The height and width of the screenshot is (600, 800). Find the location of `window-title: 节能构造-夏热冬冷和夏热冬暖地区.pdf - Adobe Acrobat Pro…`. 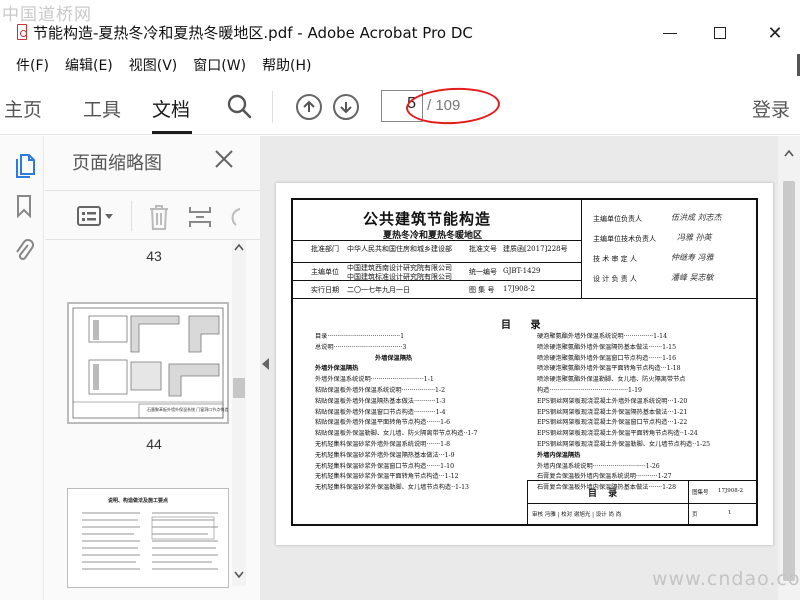

window-title: 节能构造-夏热冬冷和夏热冬暖地区.pdf - Adobe Acrobat Pro… is located at coordinates (253, 33).